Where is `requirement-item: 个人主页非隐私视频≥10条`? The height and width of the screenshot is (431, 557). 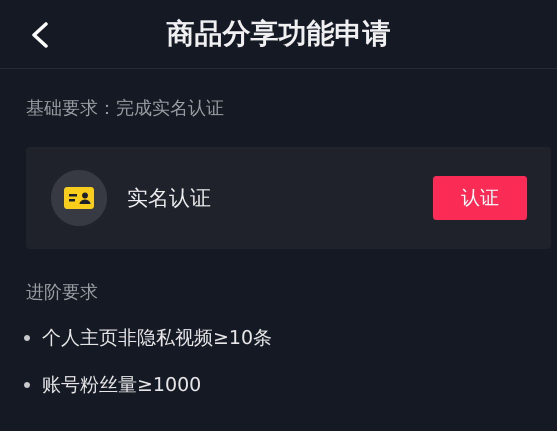 requirement-item: 个人主页非隐私视频≥10条 is located at coordinates (157, 338).